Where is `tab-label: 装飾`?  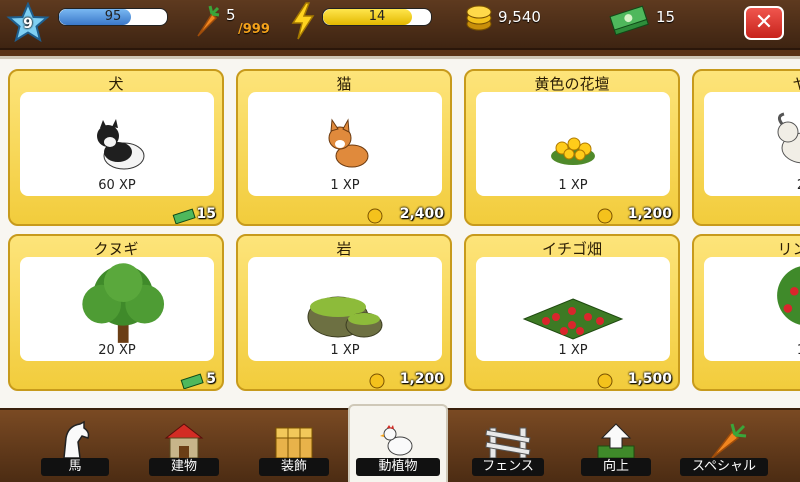
tab-label: 装飾 is located at coordinates (294, 467).